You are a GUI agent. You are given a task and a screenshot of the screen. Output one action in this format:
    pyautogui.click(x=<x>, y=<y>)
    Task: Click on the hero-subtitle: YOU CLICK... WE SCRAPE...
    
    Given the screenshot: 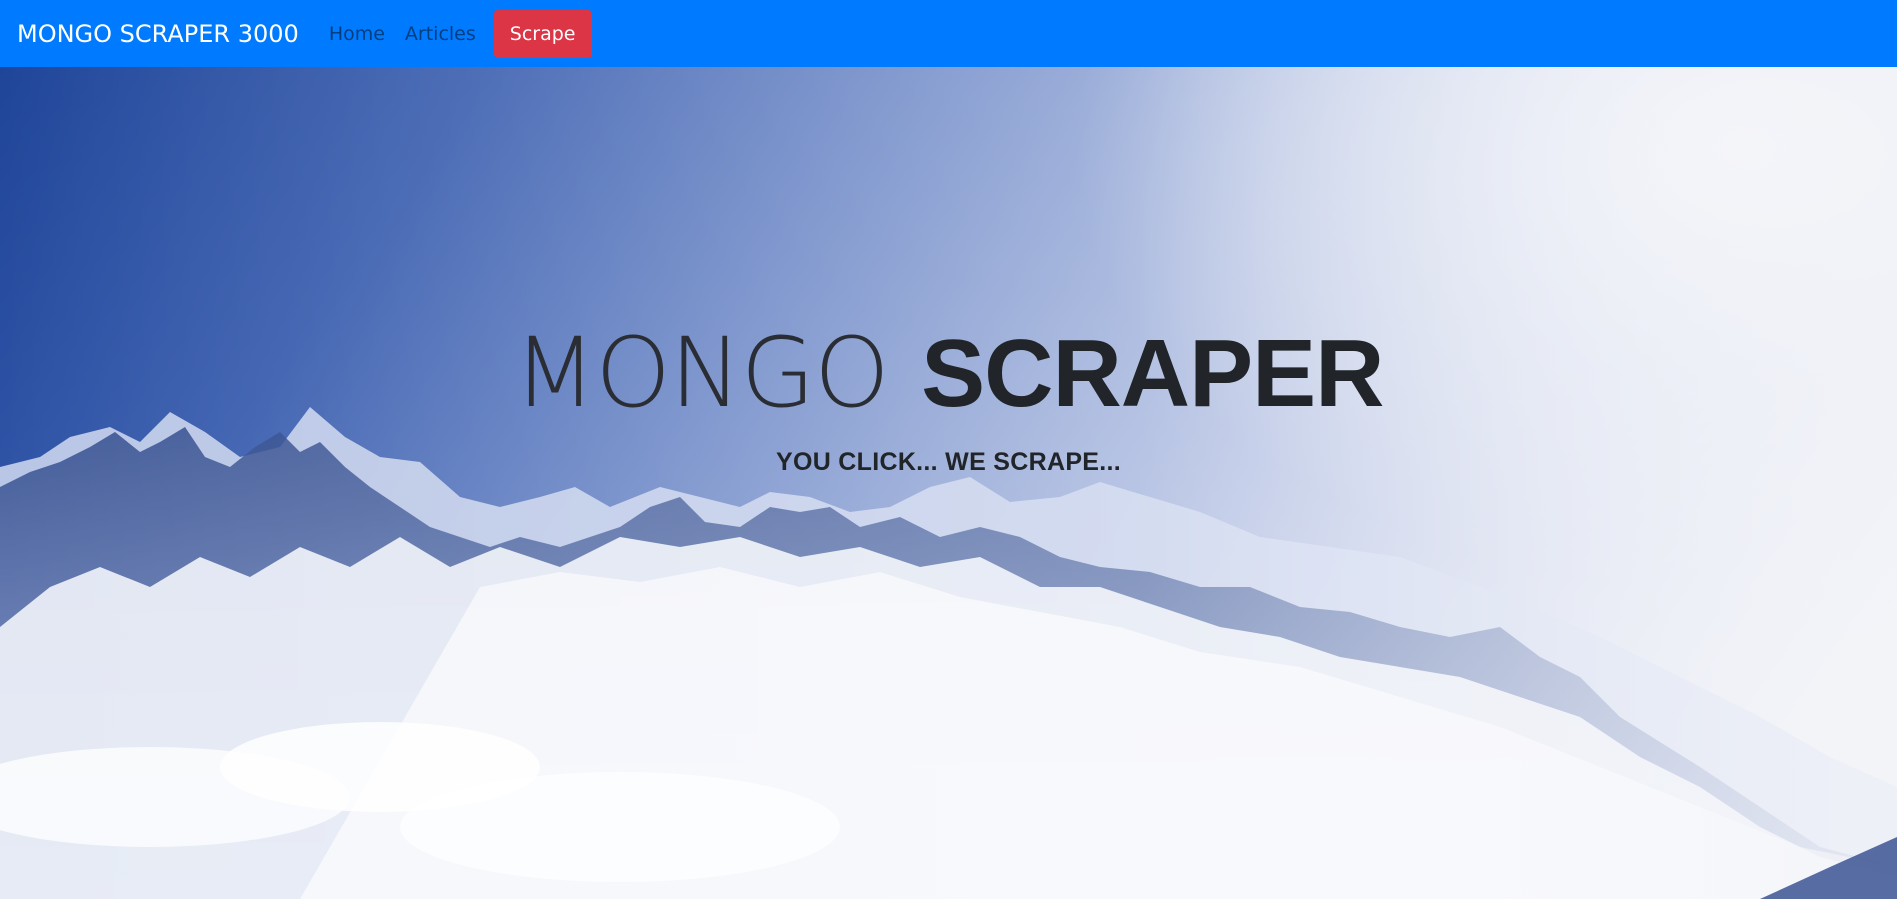 What is the action you would take?
    pyautogui.click(x=948, y=462)
    